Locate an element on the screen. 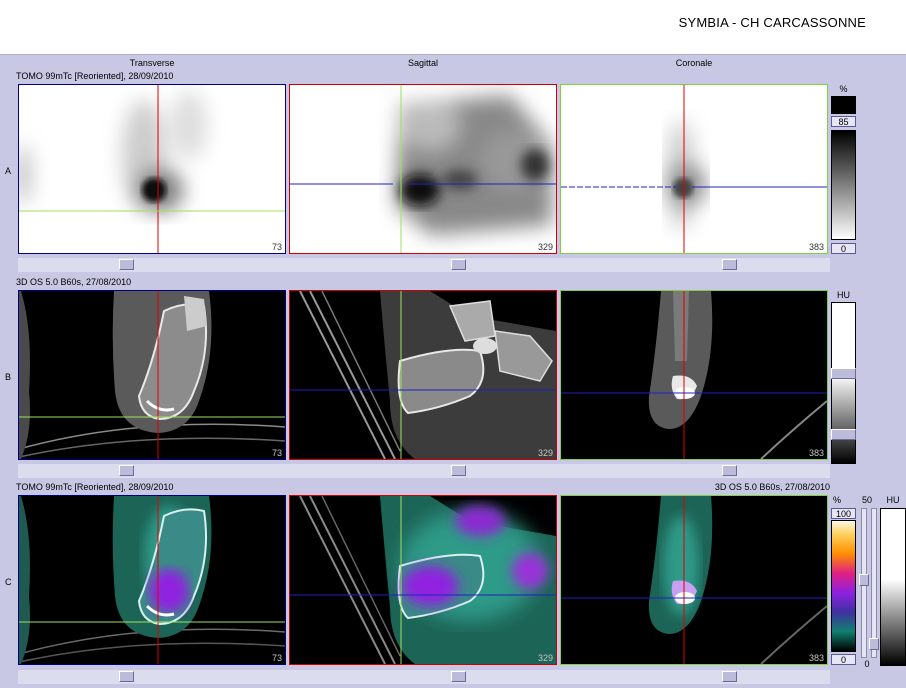  row-c-ct-series-info: 3D OS 5.0 B60s, 27/08/2010 is located at coordinates (772, 487).